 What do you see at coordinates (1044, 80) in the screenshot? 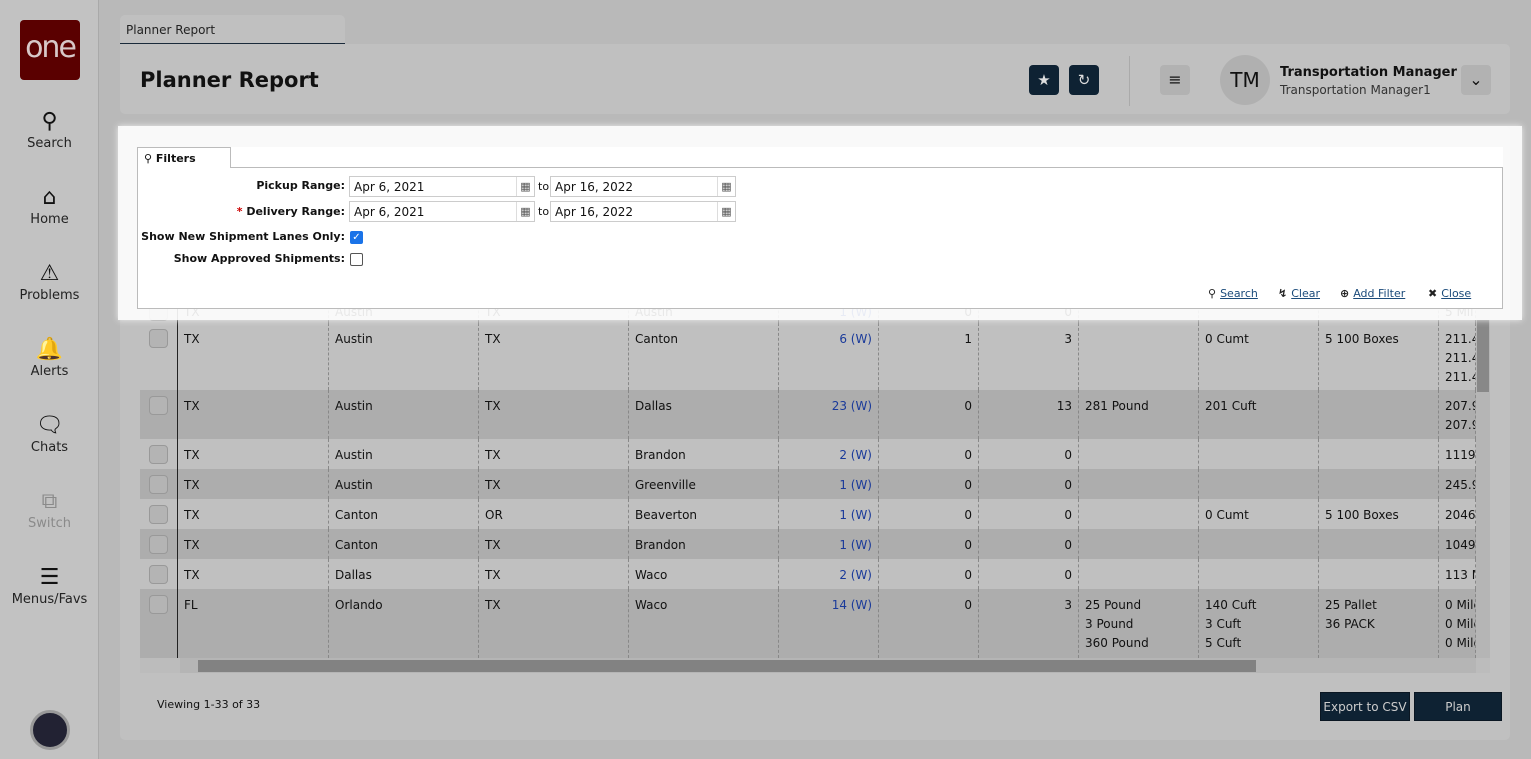
I see `favorite-button: ★` at bounding box center [1044, 80].